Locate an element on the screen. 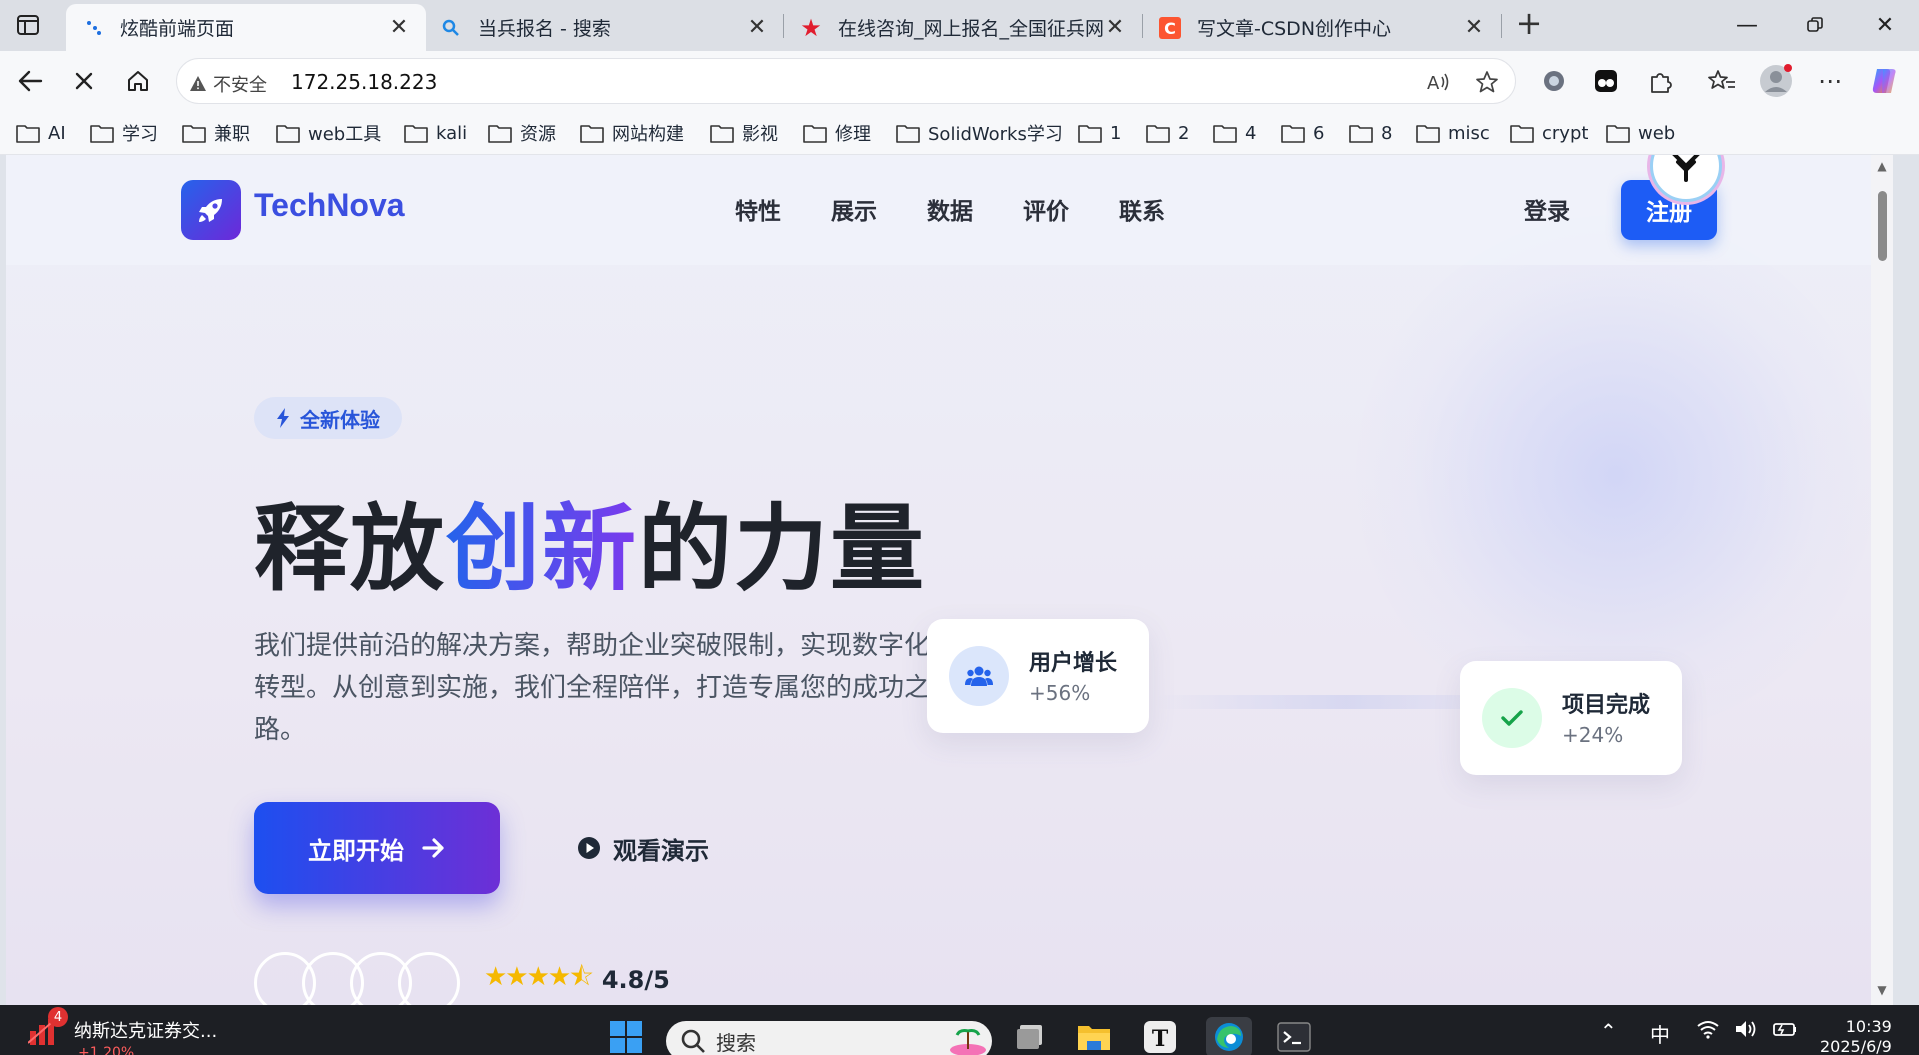 The image size is (1919, 1055). taskbar-search-placeholder: 搜索 is located at coordinates (736, 1042).